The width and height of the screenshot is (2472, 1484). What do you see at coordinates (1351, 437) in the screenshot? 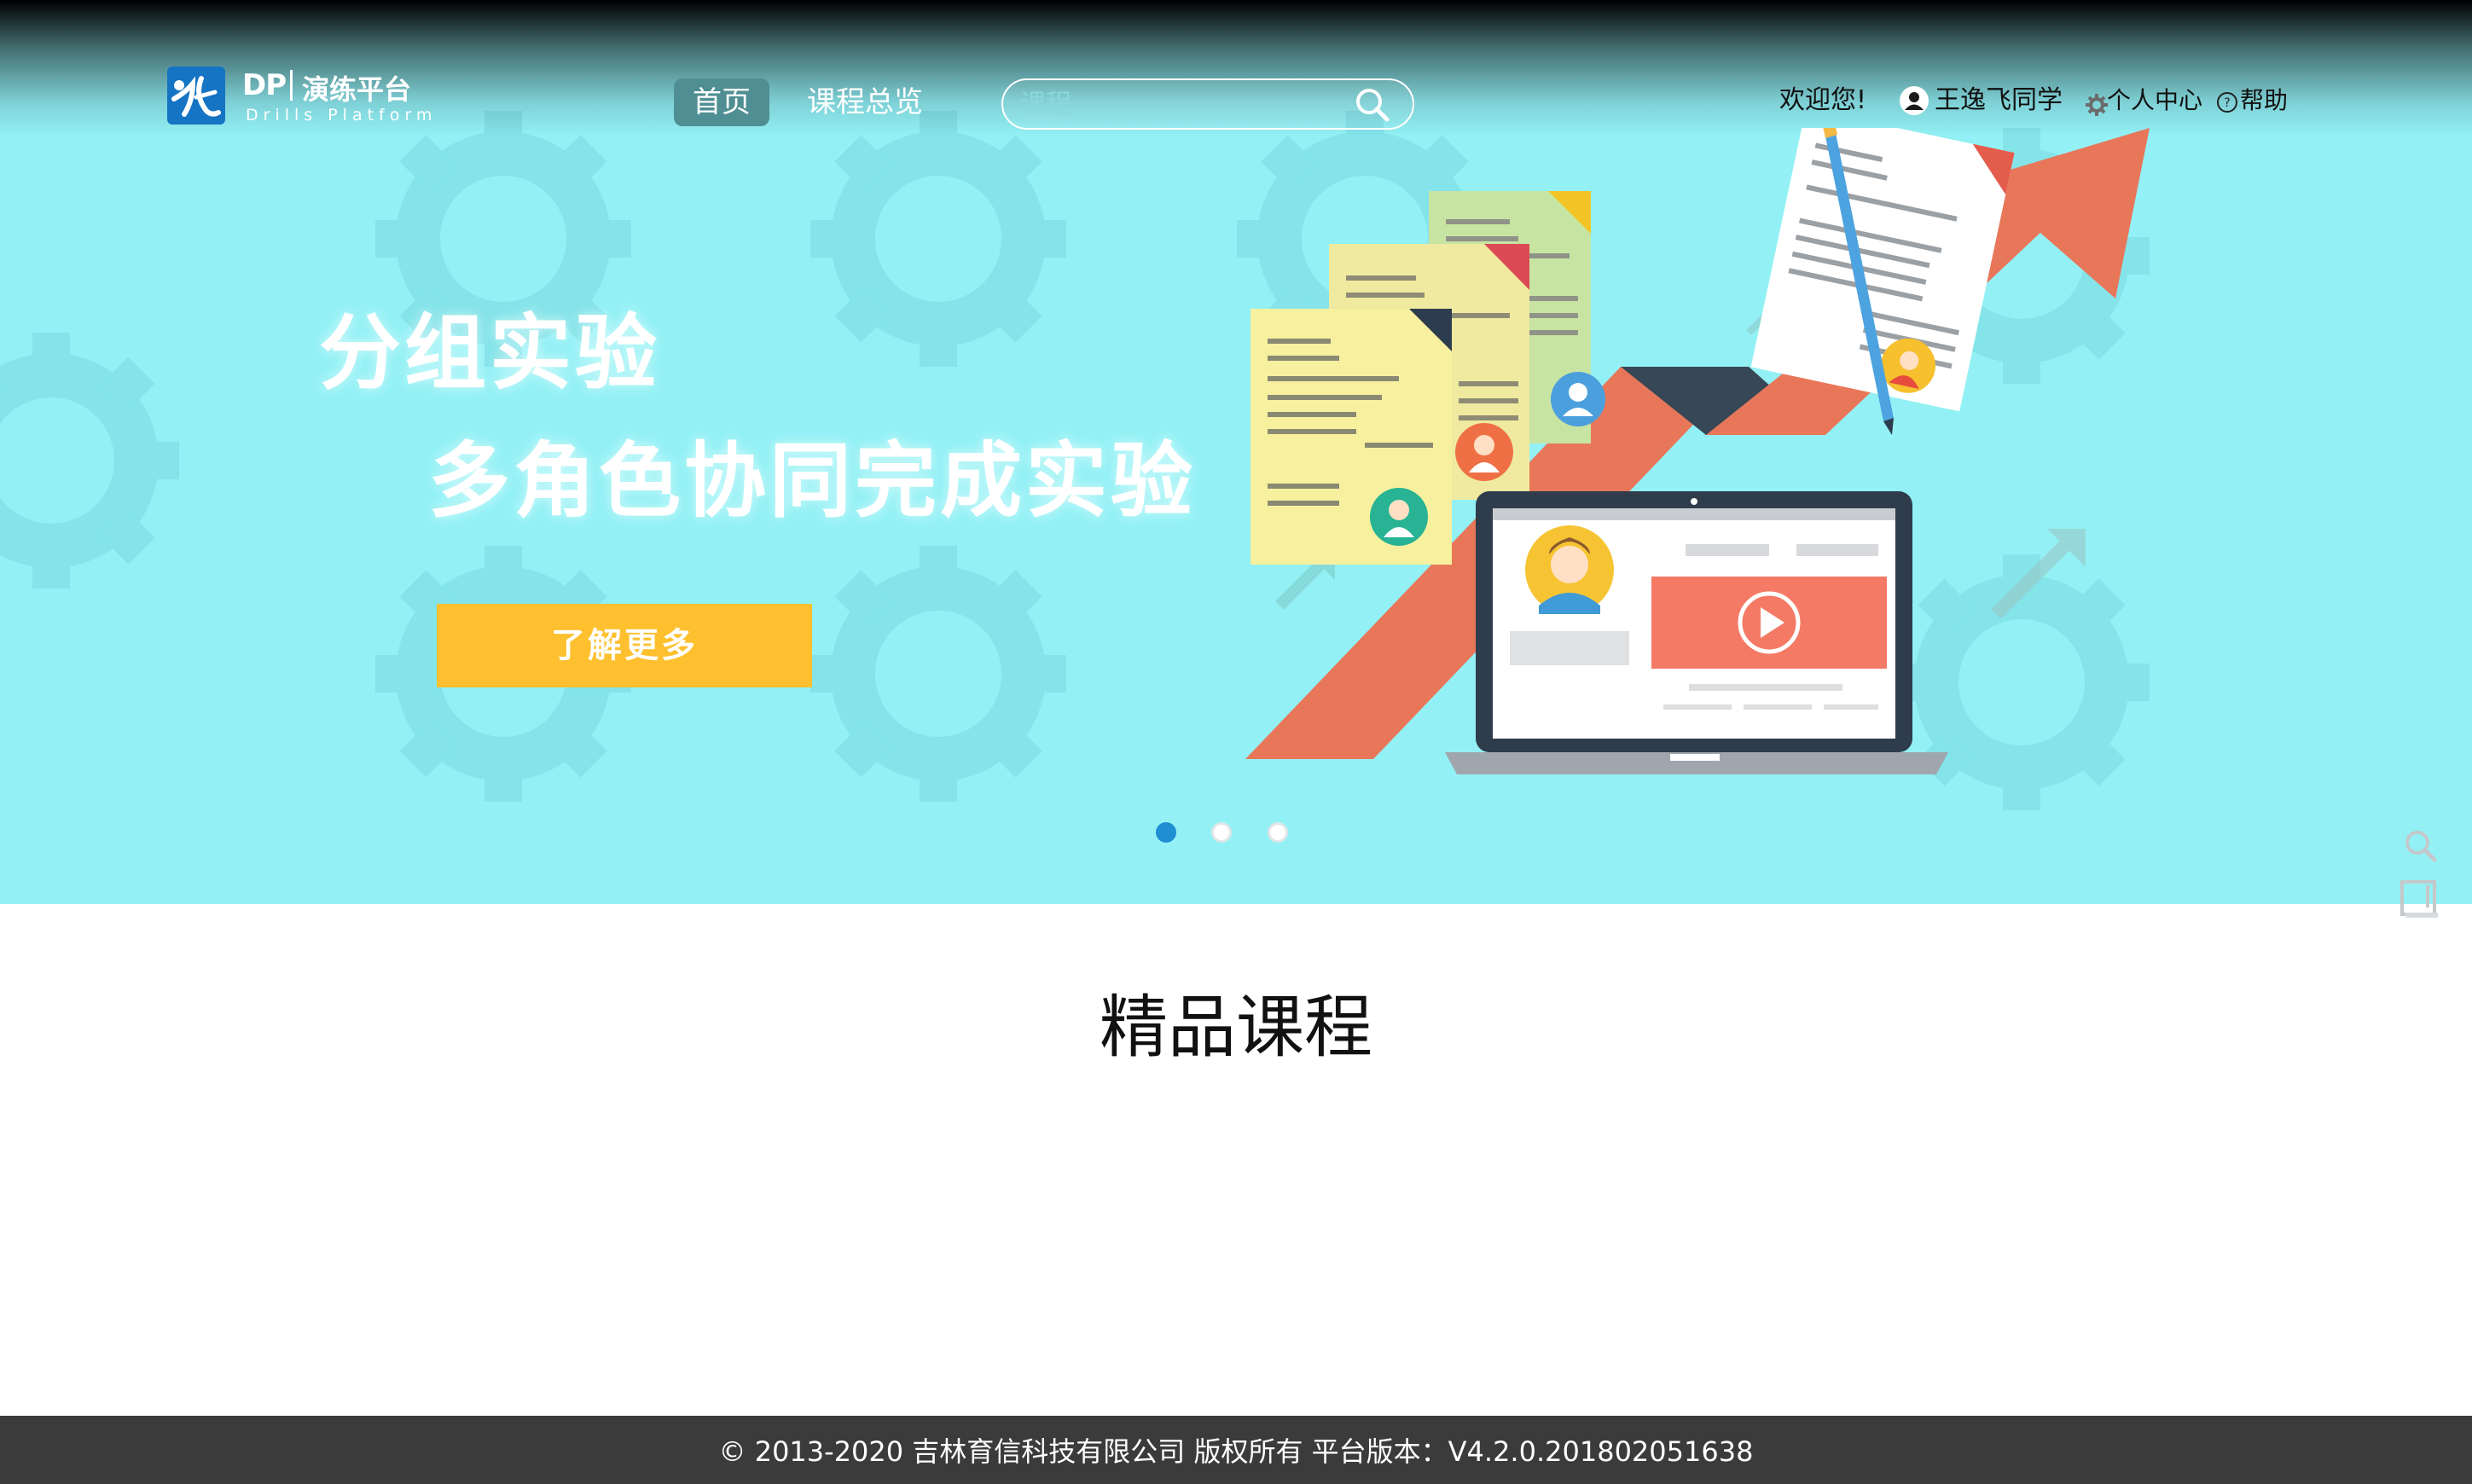
I see `document-icon` at bounding box center [1351, 437].